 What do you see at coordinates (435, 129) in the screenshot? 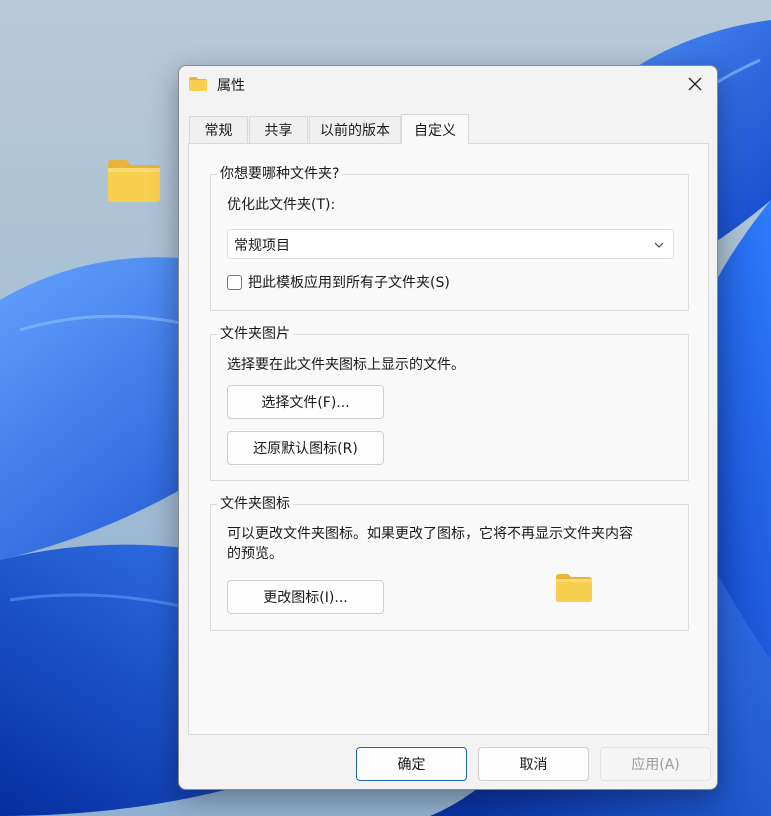
I see `tab-customize: 自定义` at bounding box center [435, 129].